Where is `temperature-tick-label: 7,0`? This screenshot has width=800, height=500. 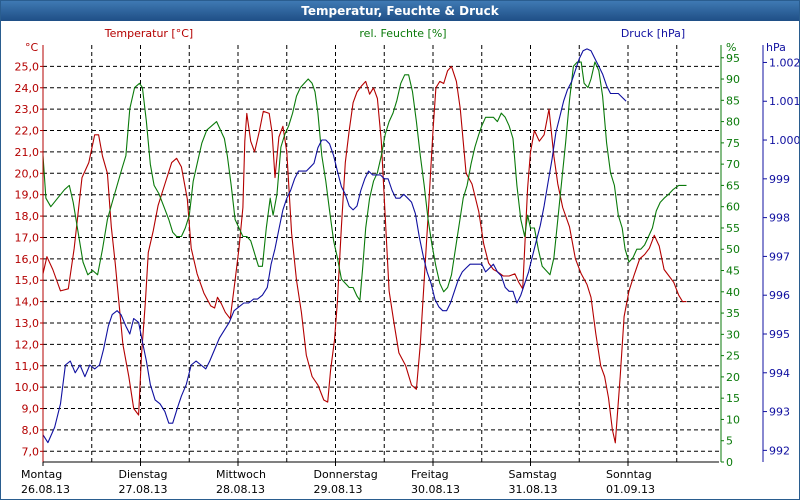
temperature-tick-label: 7,0 is located at coordinates (31, 451).